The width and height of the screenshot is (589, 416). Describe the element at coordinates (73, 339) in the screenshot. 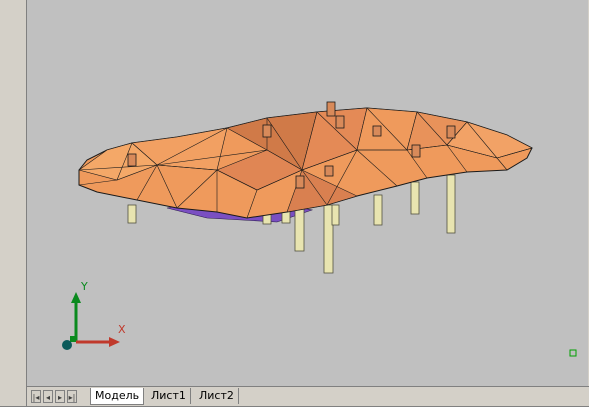

I see `ucs-z-axis` at that location.